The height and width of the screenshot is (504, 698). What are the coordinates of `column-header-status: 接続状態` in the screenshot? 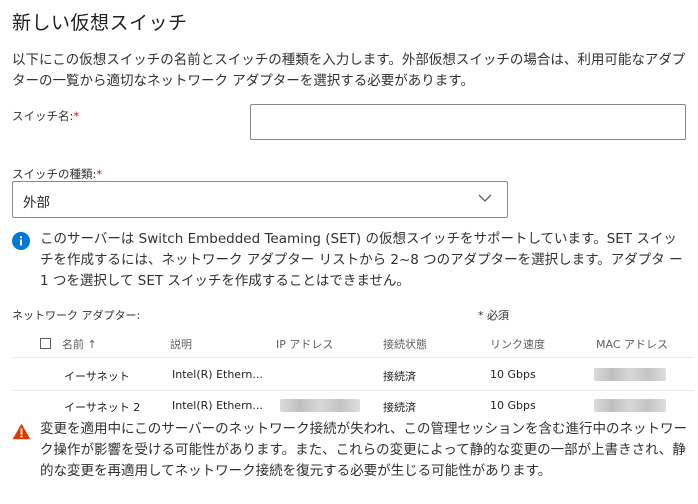 It's located at (405, 344).